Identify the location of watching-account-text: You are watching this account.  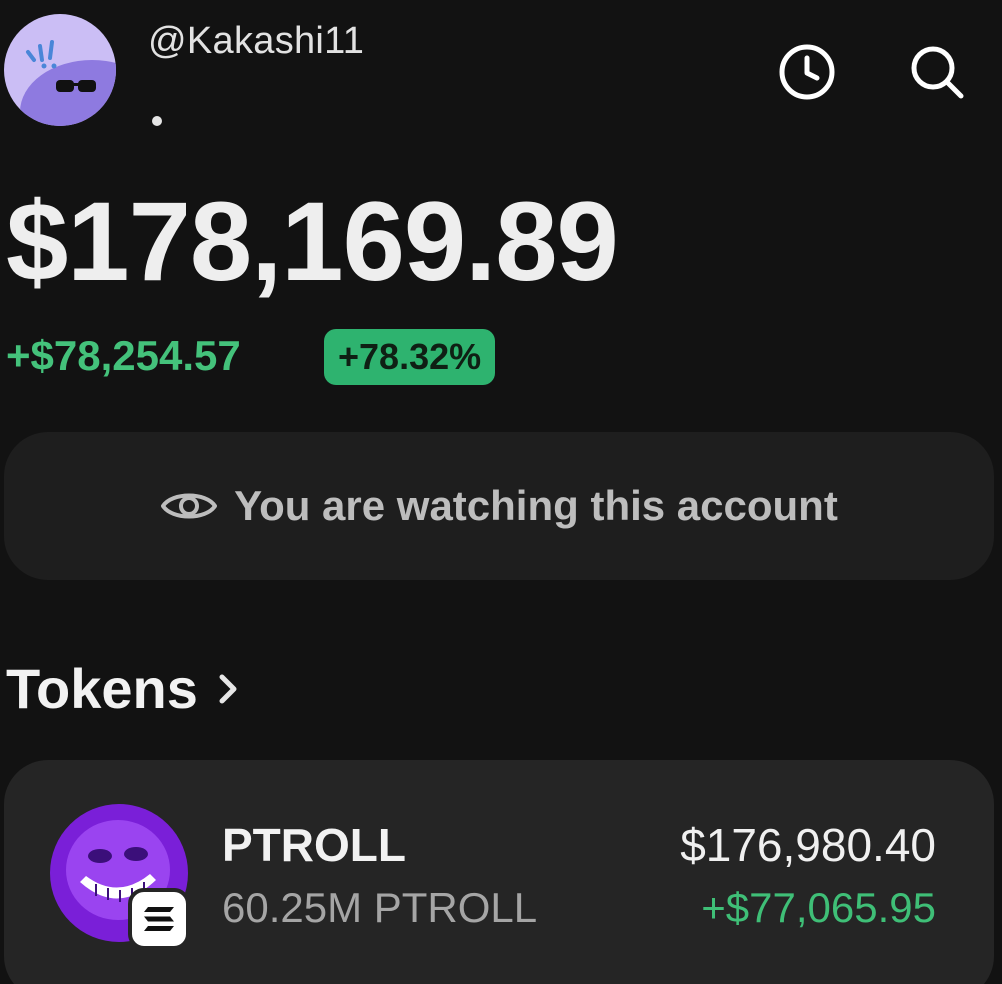
(536, 505).